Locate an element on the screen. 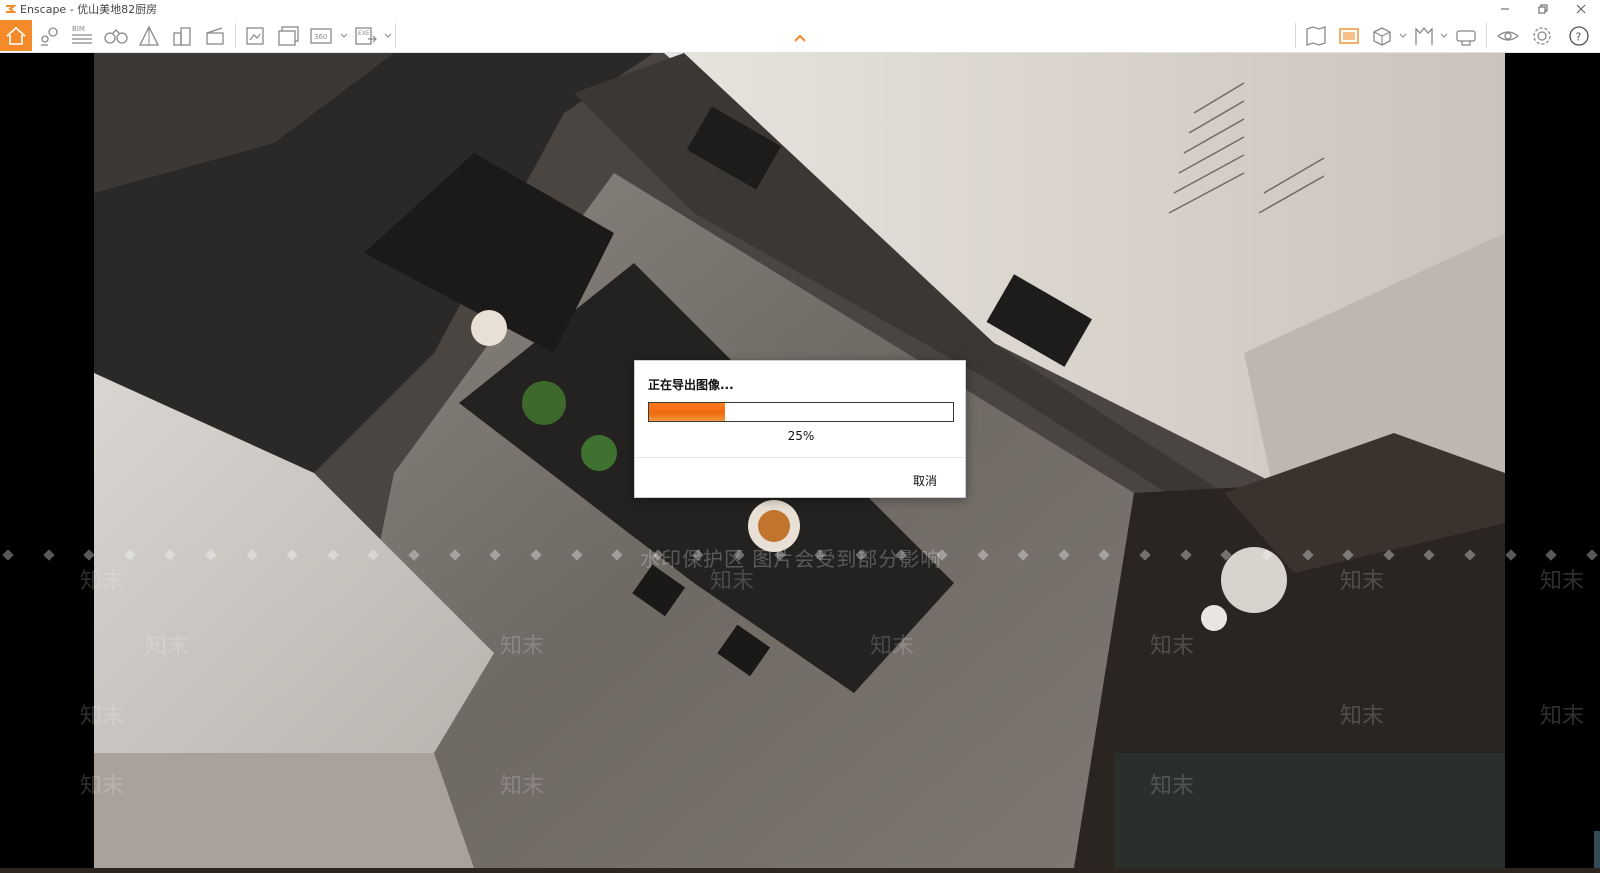 Image resolution: width=1600 pixels, height=873 pixels. screenshot-icon is located at coordinates (255, 35).